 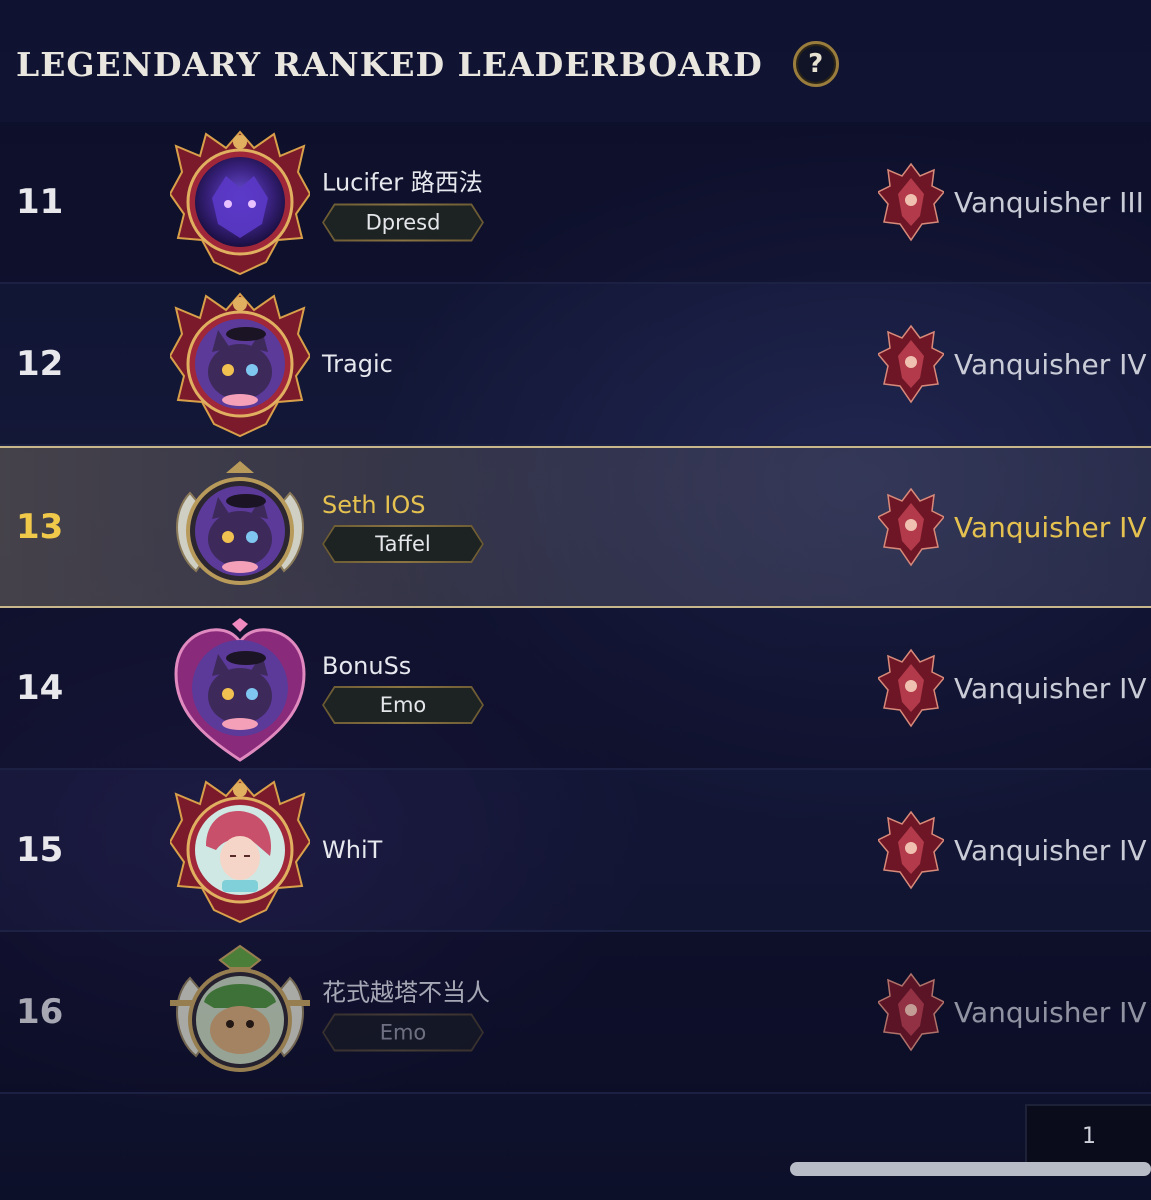 I want to click on heart-frame-cat-icon, so click(x=240, y=690).